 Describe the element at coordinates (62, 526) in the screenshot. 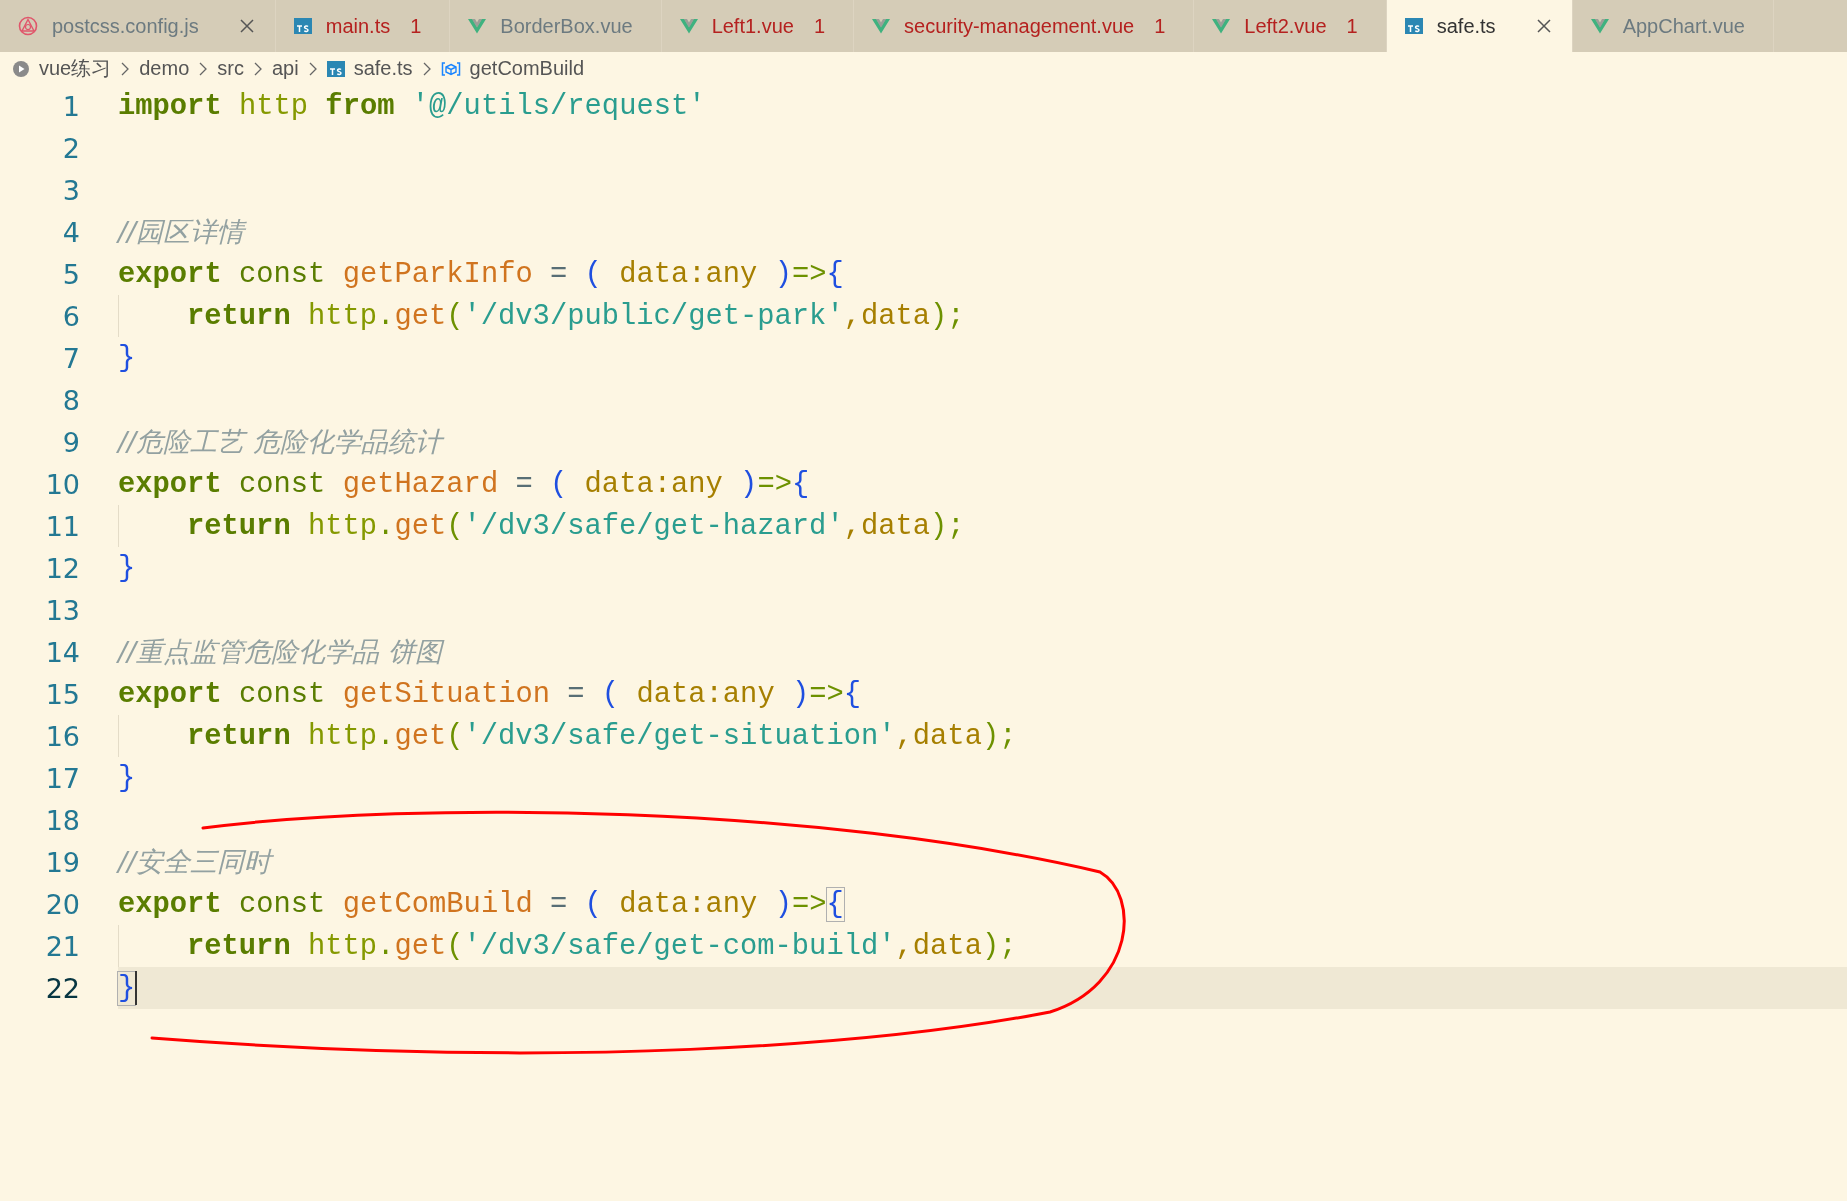

I see `line-number: 11` at that location.